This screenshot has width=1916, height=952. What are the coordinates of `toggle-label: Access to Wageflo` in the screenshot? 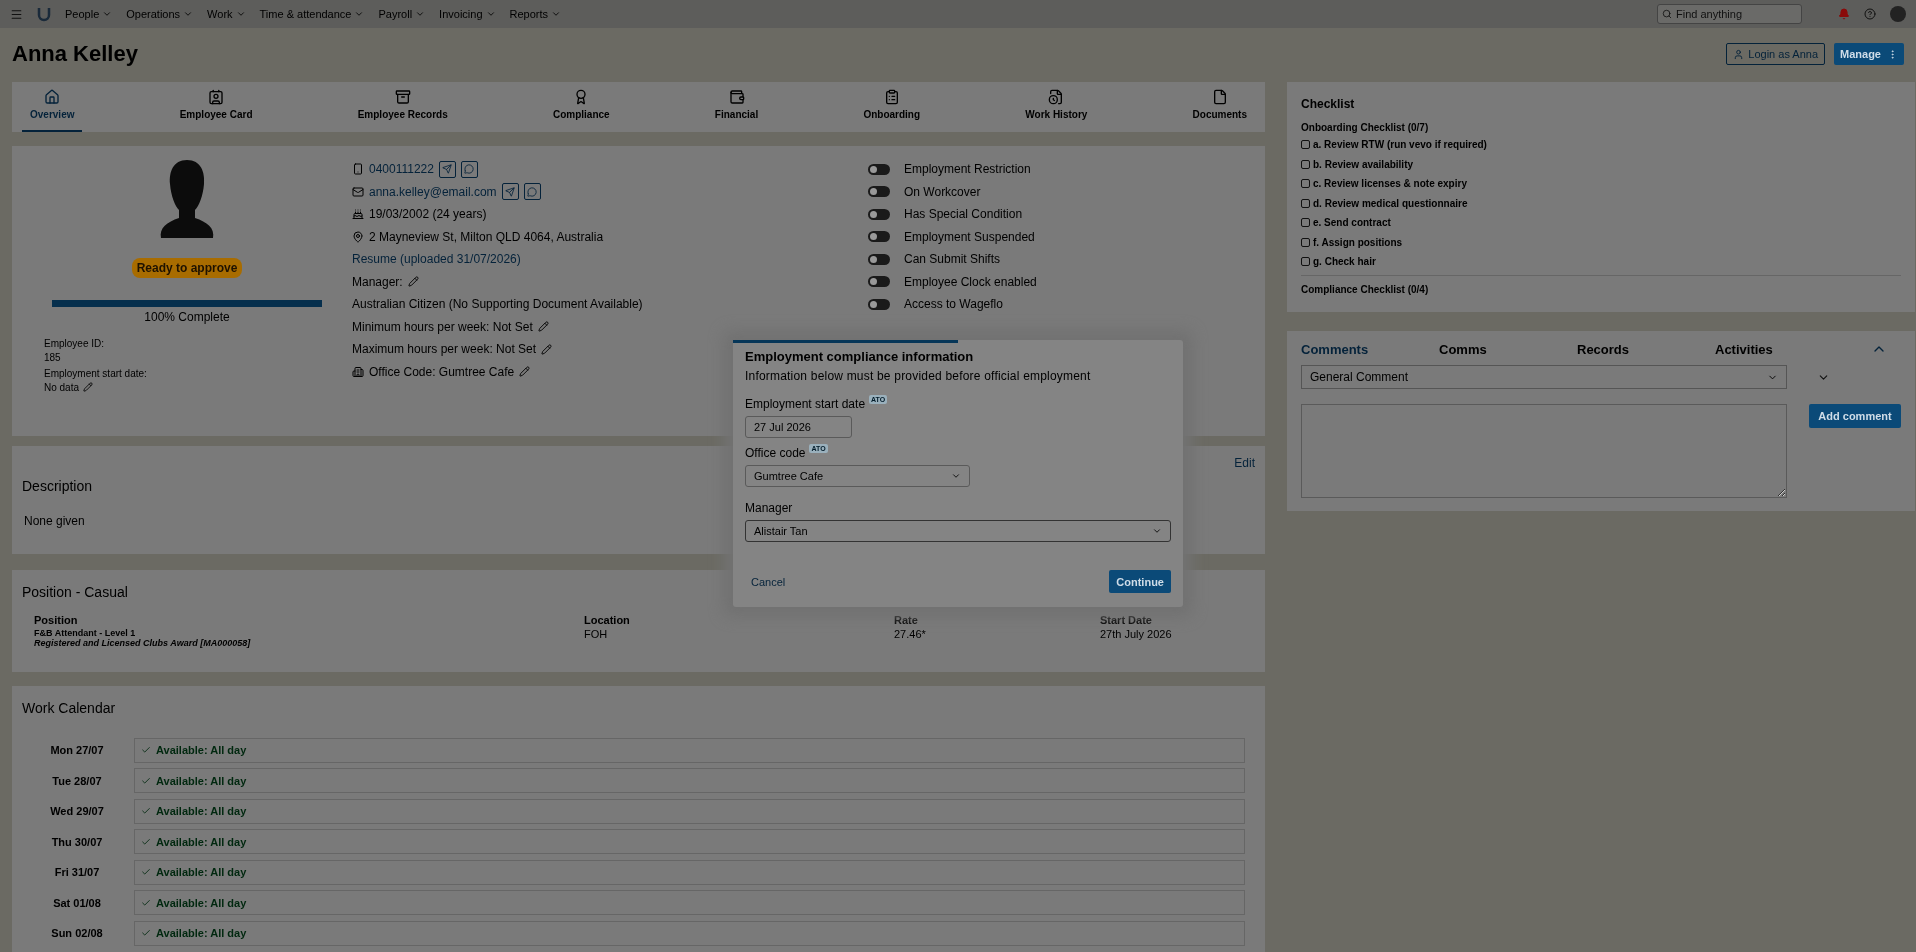 It's located at (953, 304).